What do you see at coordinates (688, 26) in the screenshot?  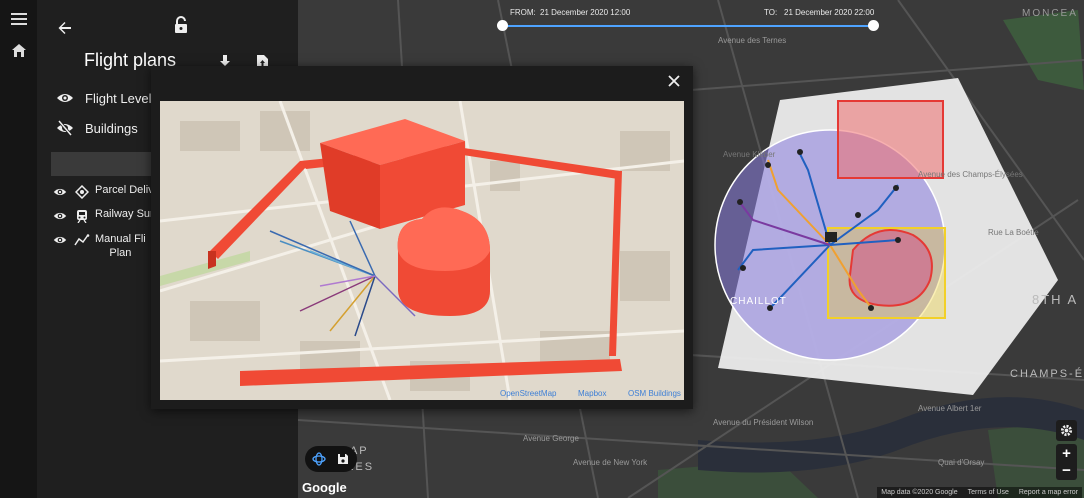 I see `slider-track` at bounding box center [688, 26].